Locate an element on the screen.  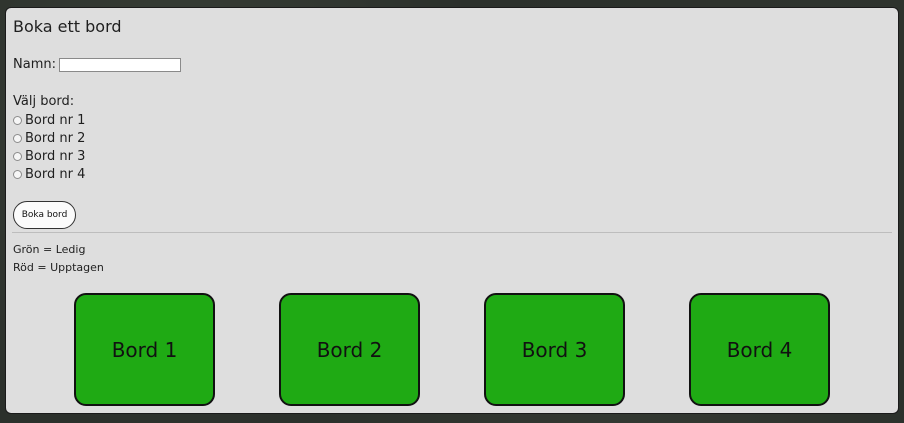
table-2: Bord 2 is located at coordinates (349, 349).